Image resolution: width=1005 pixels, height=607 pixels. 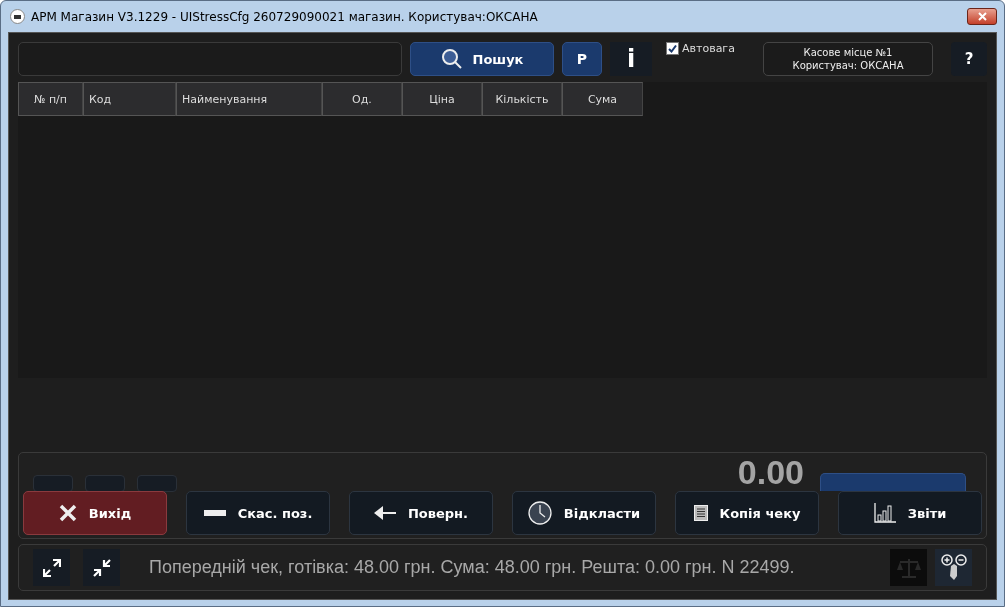 What do you see at coordinates (893, 482) in the screenshot?
I see `pay-button` at bounding box center [893, 482].